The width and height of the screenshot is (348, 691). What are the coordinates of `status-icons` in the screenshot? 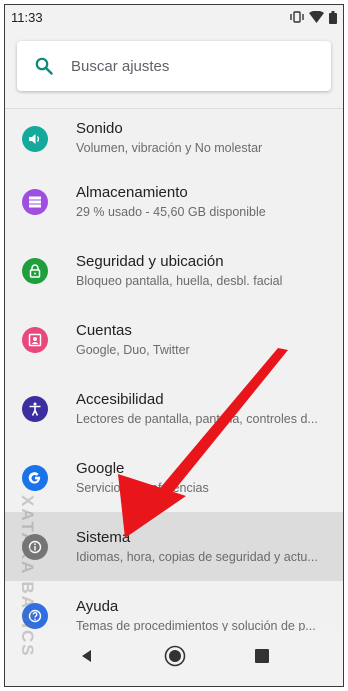 It's located at (313, 17).